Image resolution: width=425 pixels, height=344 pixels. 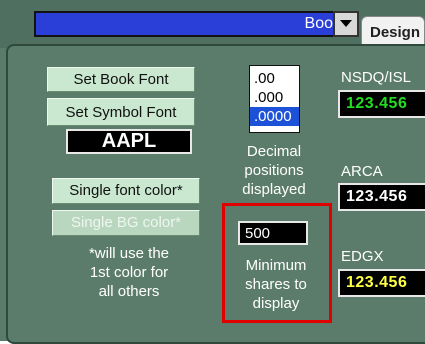 What do you see at coordinates (121, 79) in the screenshot?
I see `set-book-font-button: Set Book Font` at bounding box center [121, 79].